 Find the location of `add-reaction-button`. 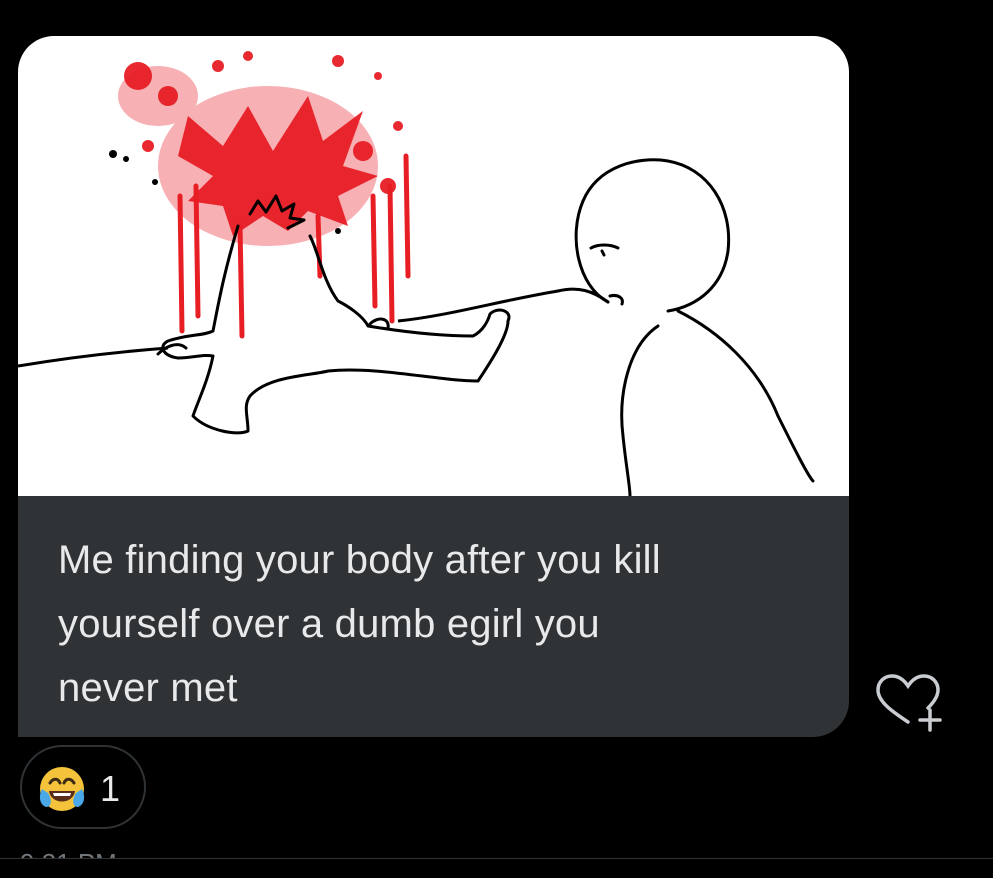

add-reaction-button is located at coordinates (908, 702).